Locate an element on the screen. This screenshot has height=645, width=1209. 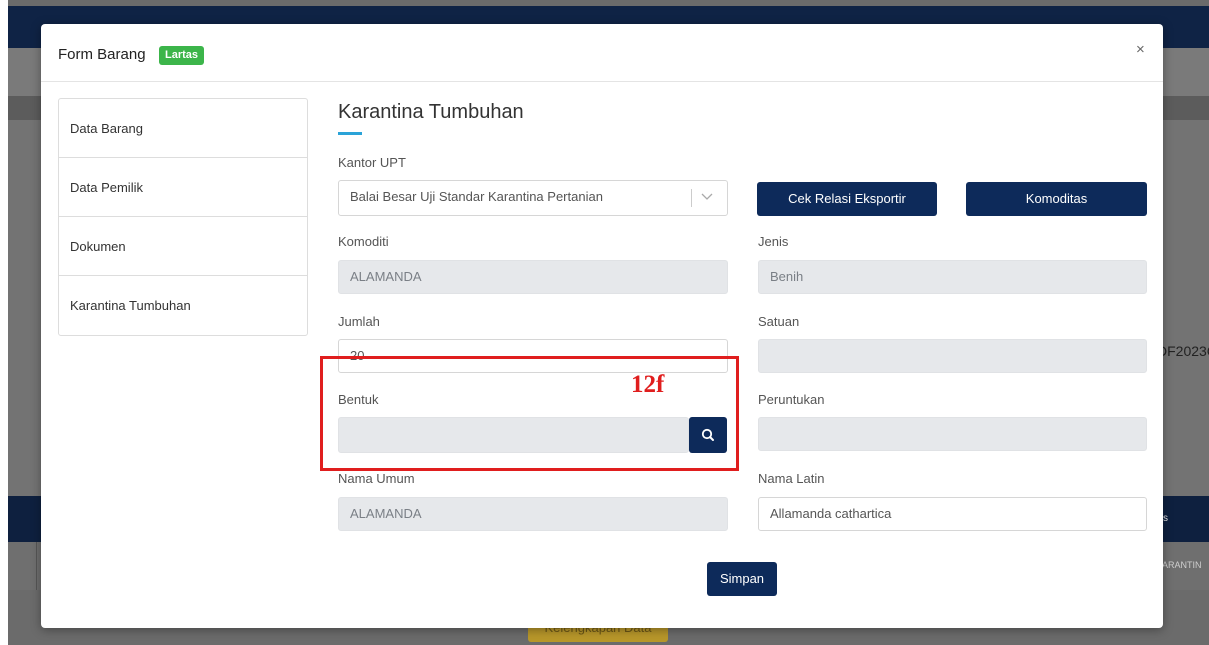
sidebar-item-dokumen: Dokumen is located at coordinates (183, 246).